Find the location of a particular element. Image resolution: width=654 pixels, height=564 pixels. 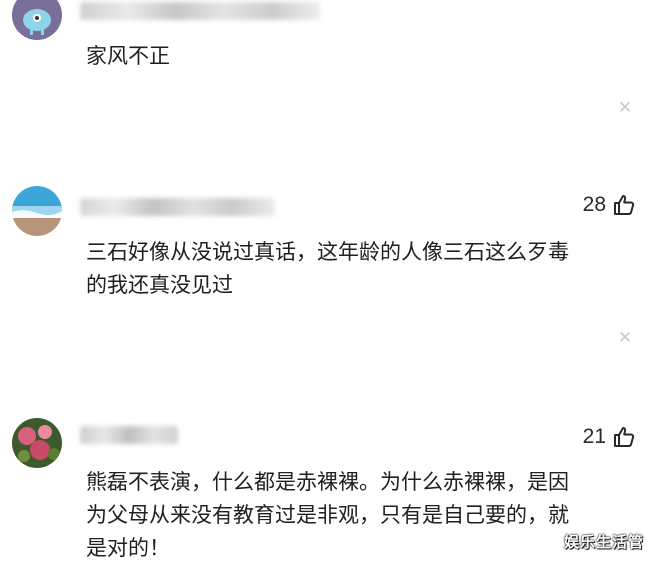

flowers-avatar-icon is located at coordinates (37, 443).